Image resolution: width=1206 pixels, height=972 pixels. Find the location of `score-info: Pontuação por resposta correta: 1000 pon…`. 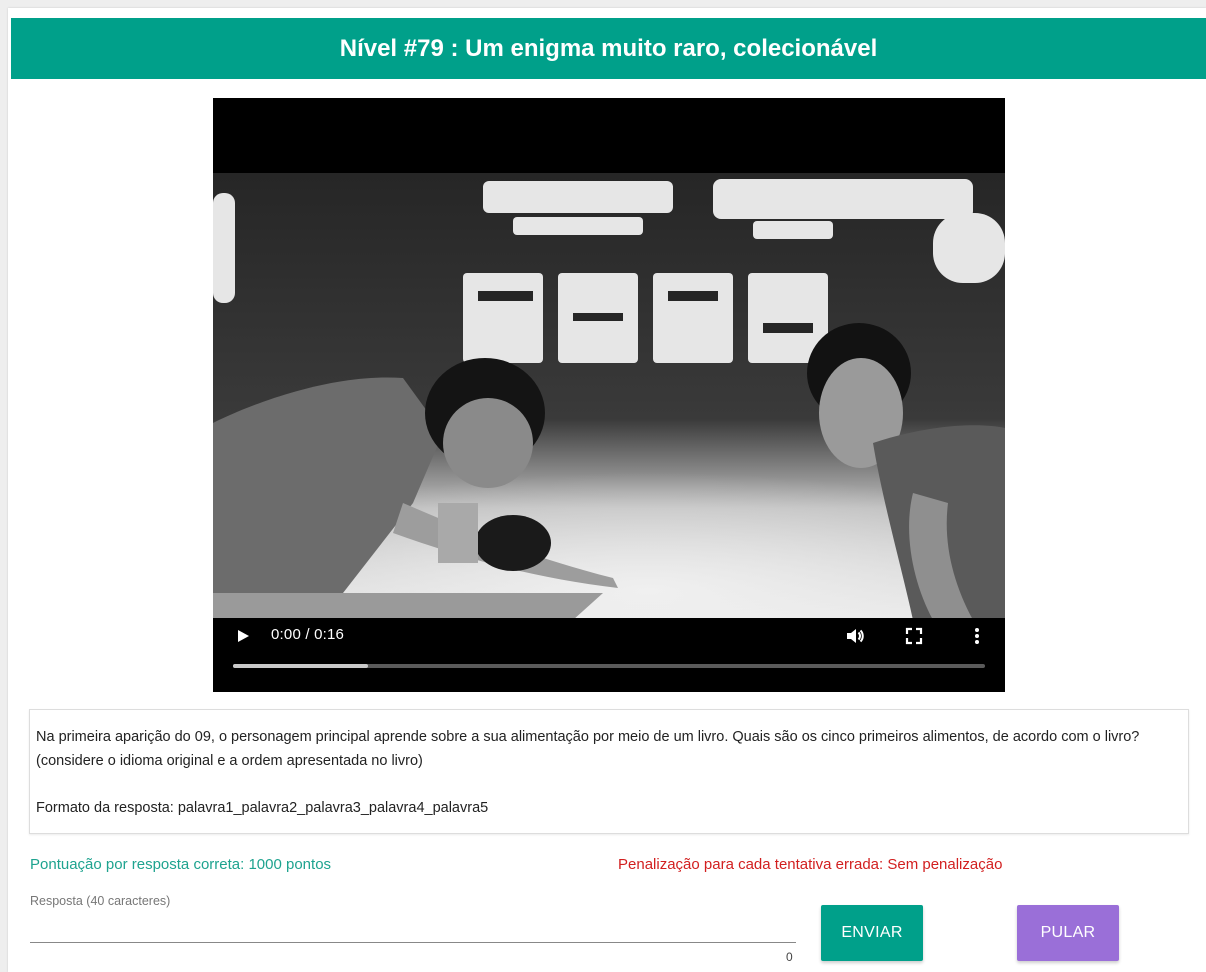

score-info: Pontuação por resposta correta: 1000 pon… is located at coordinates (181, 864).